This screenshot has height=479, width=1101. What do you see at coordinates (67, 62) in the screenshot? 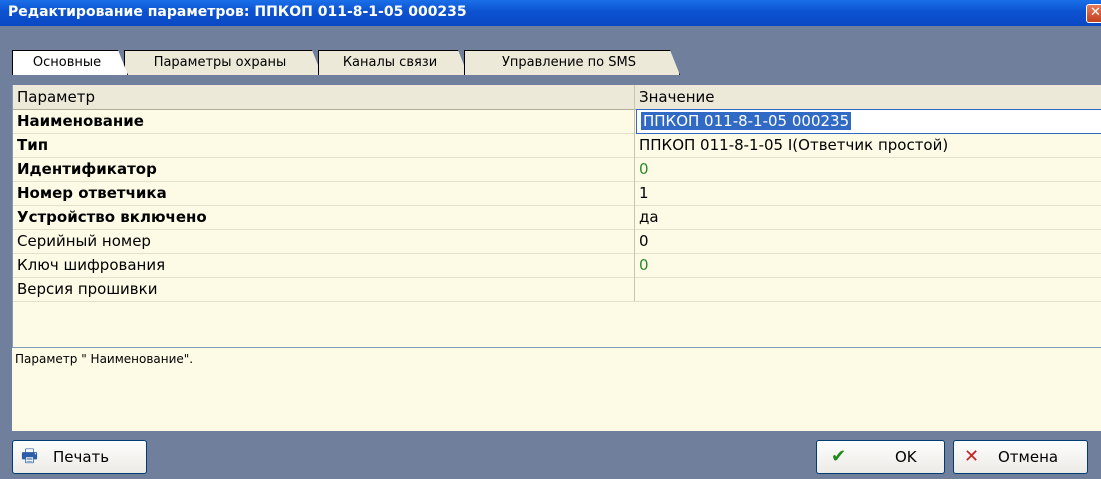
I see `tab-main-label: Основные` at bounding box center [67, 62].